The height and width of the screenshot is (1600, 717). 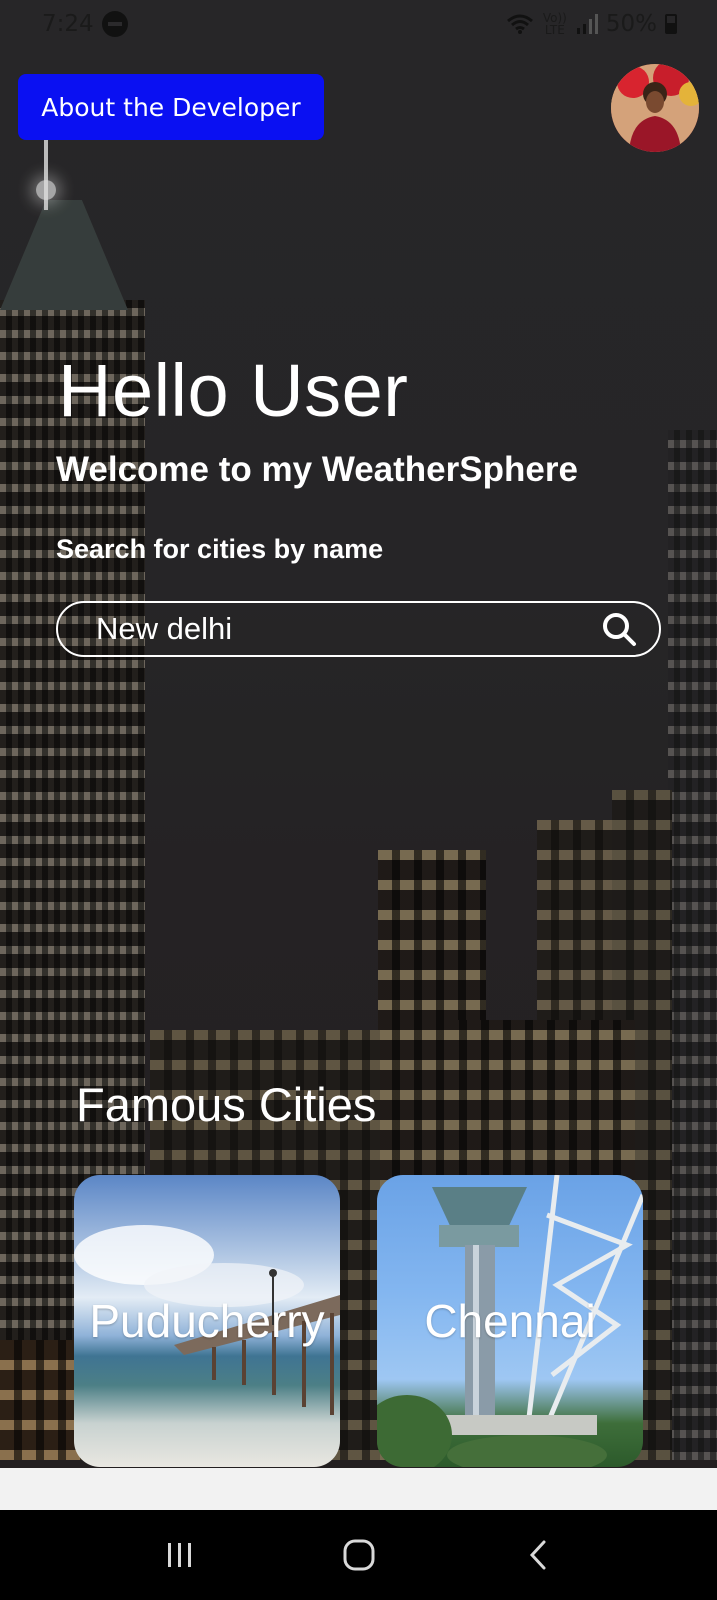 I want to click on back-button, so click(x=538, y=1555).